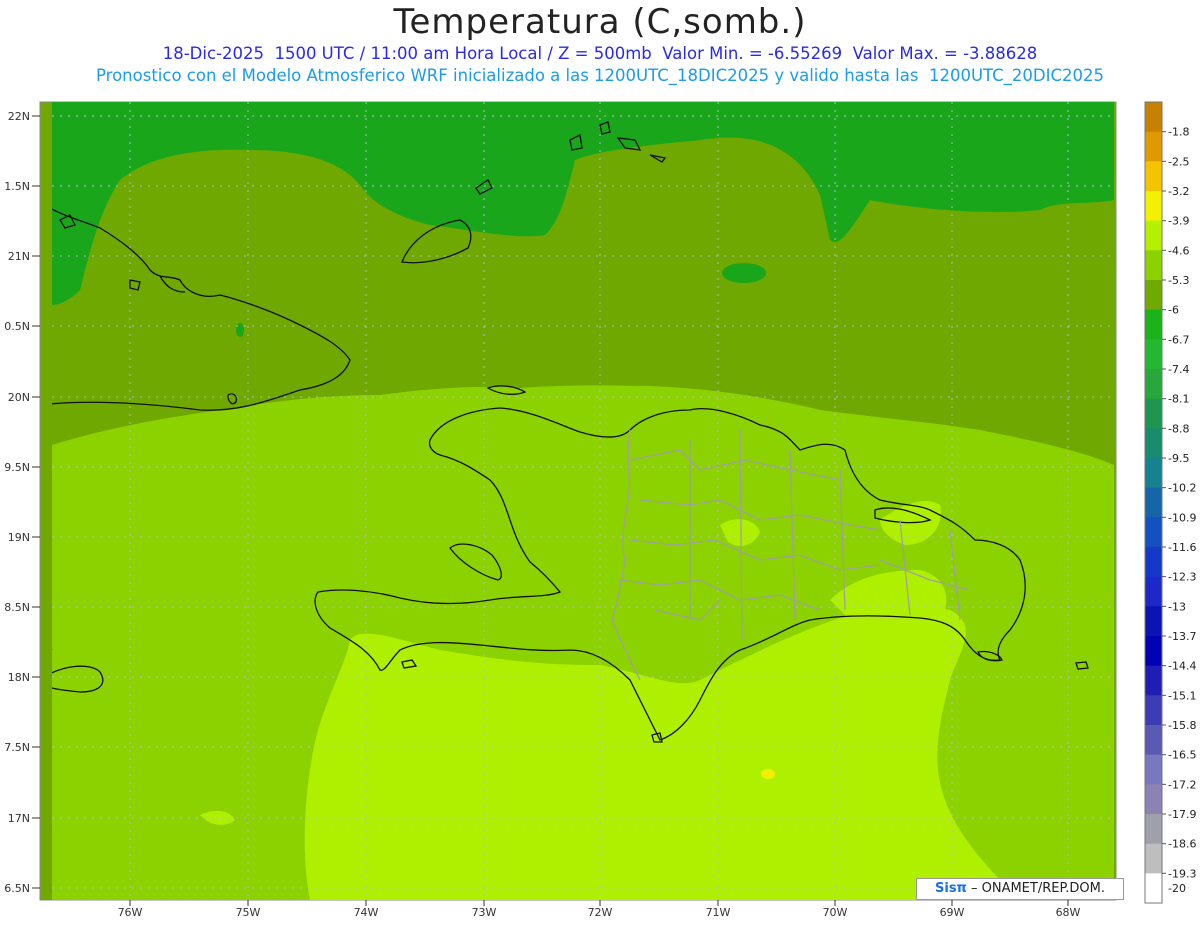 Image resolution: width=1200 pixels, height=927 pixels. Describe the element at coordinates (17, 607) in the screenshot. I see `lat-label: 8.5N` at that location.